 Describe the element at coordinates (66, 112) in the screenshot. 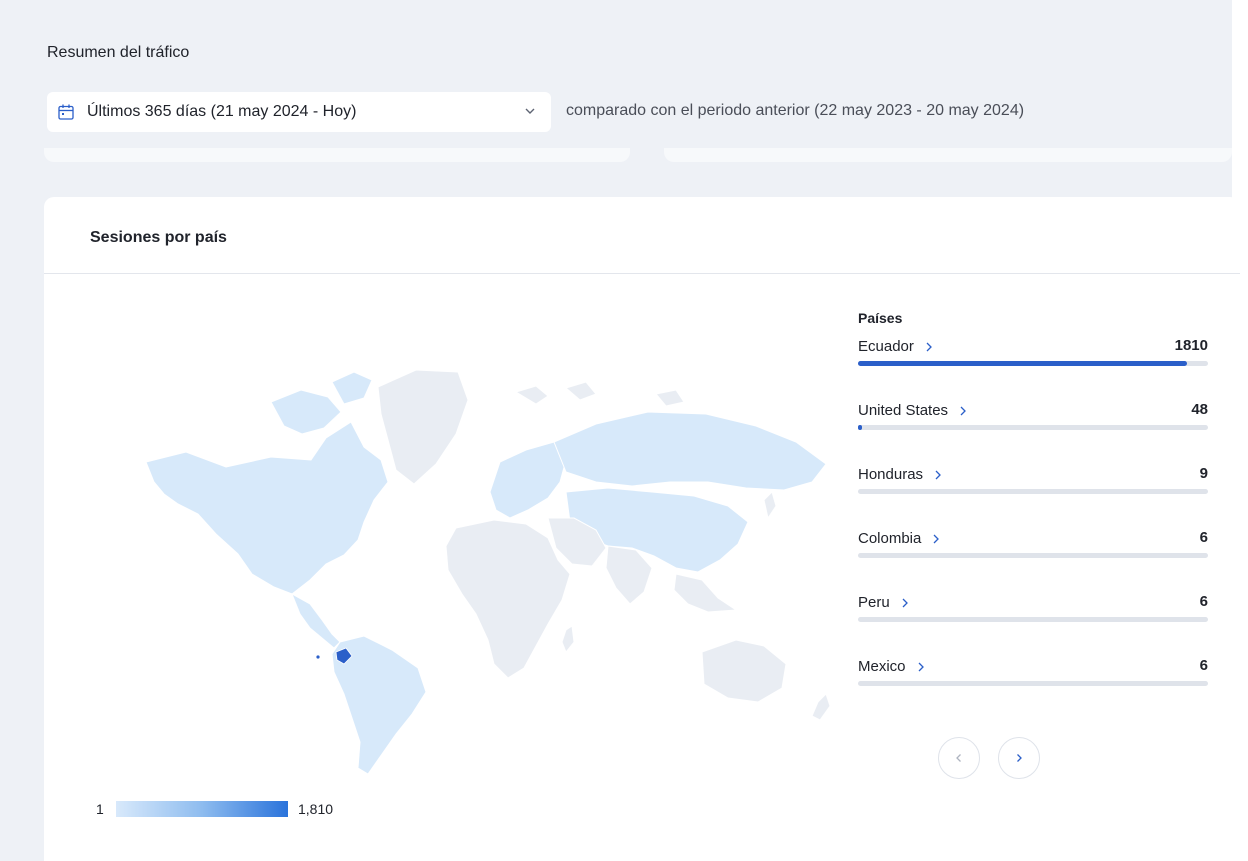

I see `calendar-icon` at that location.